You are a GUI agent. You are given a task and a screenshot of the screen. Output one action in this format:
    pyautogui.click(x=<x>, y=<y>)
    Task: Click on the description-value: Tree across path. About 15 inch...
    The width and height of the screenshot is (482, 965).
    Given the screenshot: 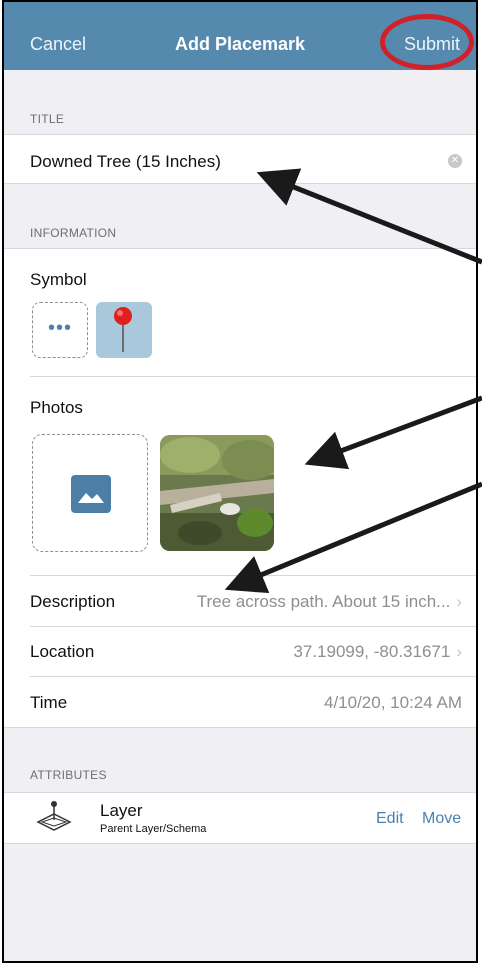 What is the action you would take?
    pyautogui.click(x=323, y=601)
    